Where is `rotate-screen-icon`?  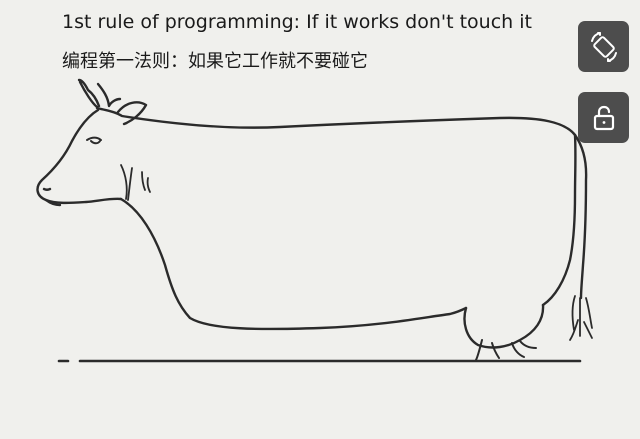 rotate-screen-icon is located at coordinates (603, 46).